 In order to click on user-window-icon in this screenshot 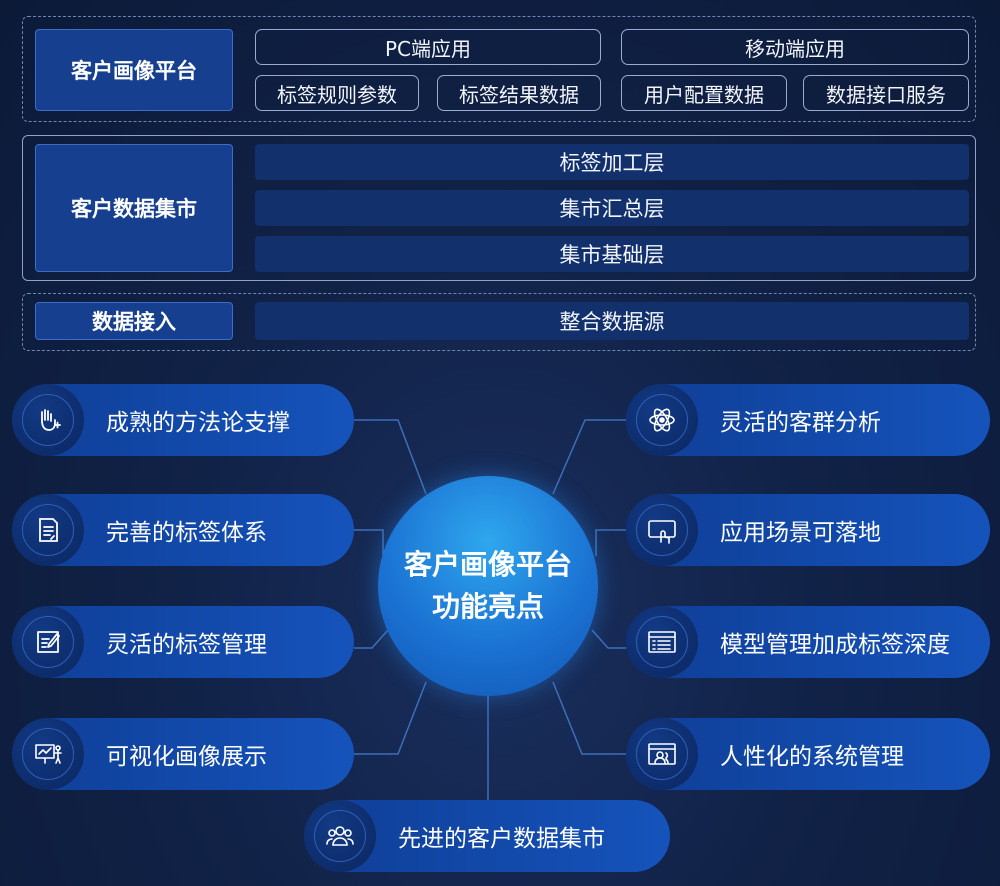, I will do `click(662, 754)`.